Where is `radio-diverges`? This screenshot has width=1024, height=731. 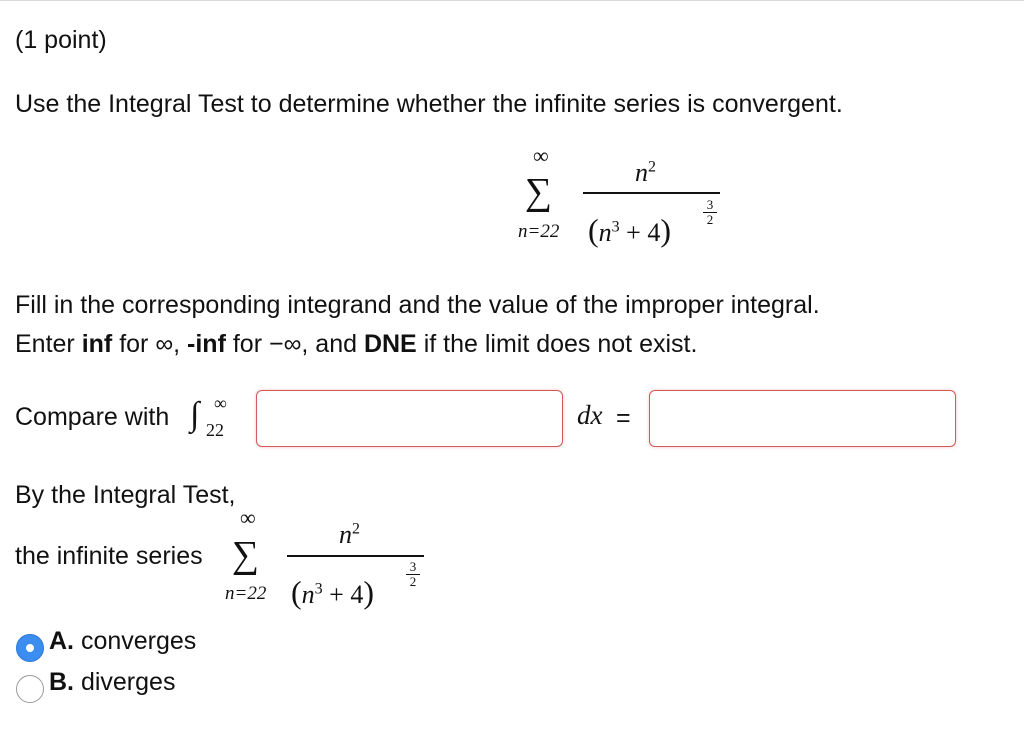 radio-diverges is located at coordinates (30, 689).